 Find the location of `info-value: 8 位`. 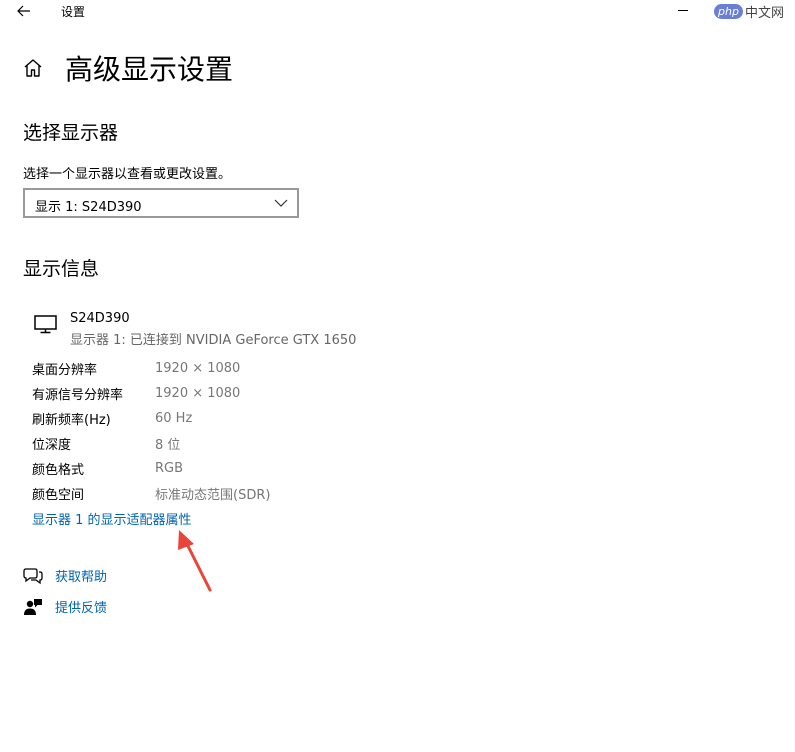

info-value: 8 位 is located at coordinates (168, 445).